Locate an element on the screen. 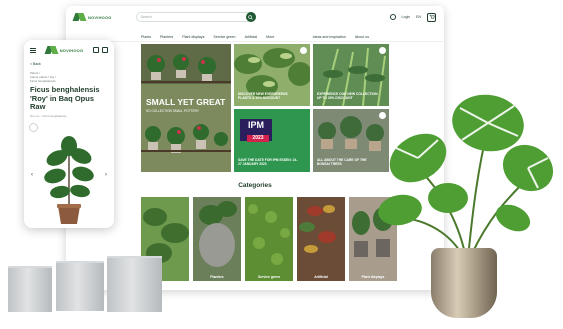 Image resolution: width=563 pixels, height=329 pixels. cart-button is located at coordinates (431, 17).